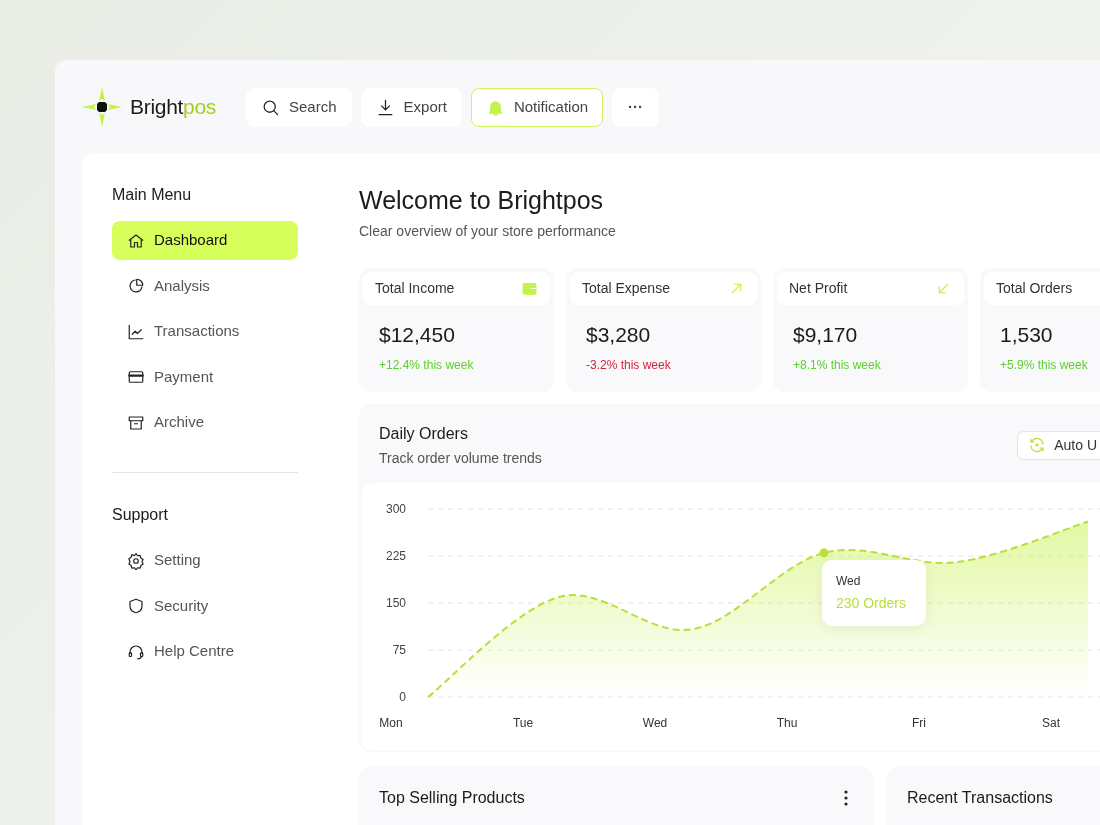 The image size is (1100, 825). I want to click on sidebar-item: Analysis, so click(205, 286).